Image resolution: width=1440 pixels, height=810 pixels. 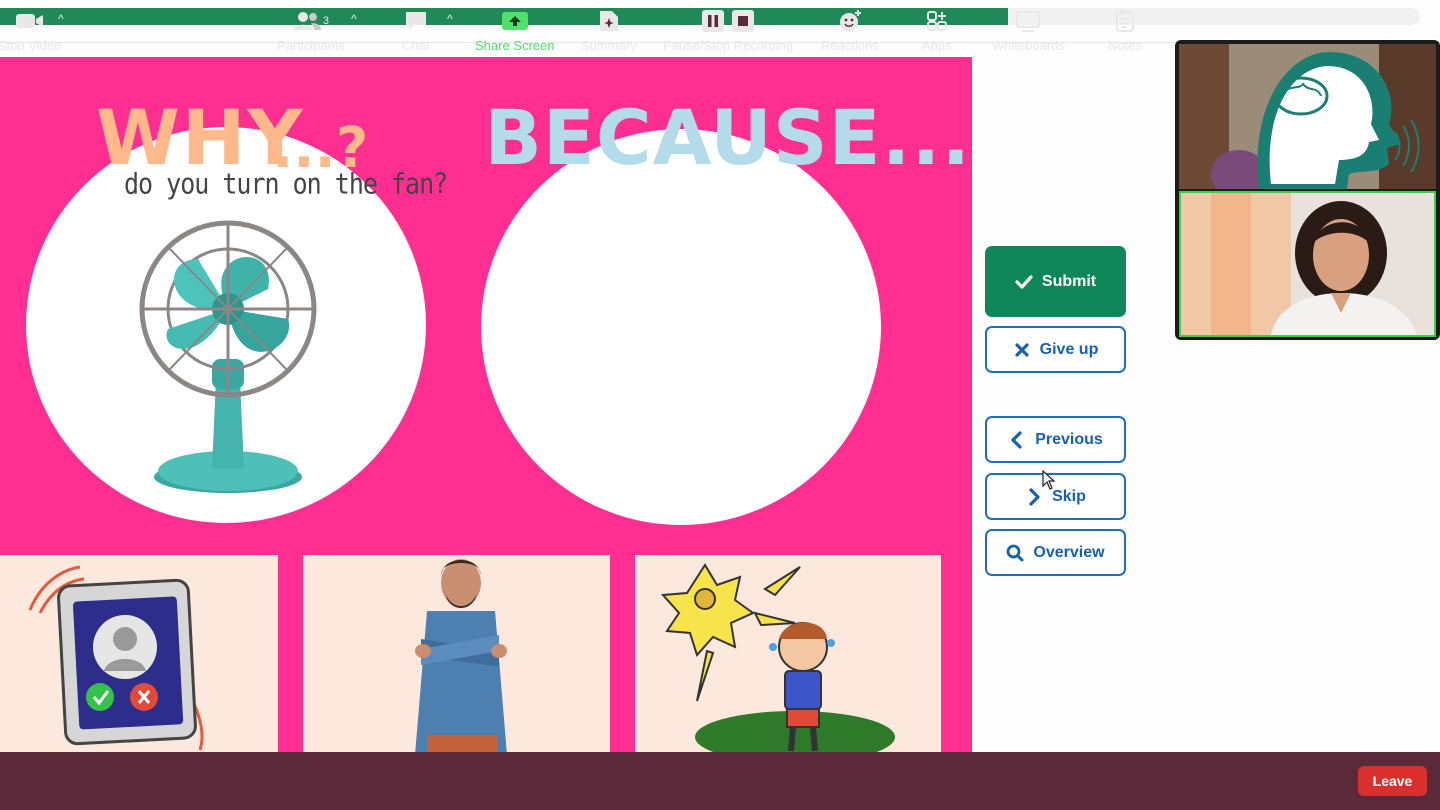 I want to click on chevron-left-icon, so click(x=1016, y=439).